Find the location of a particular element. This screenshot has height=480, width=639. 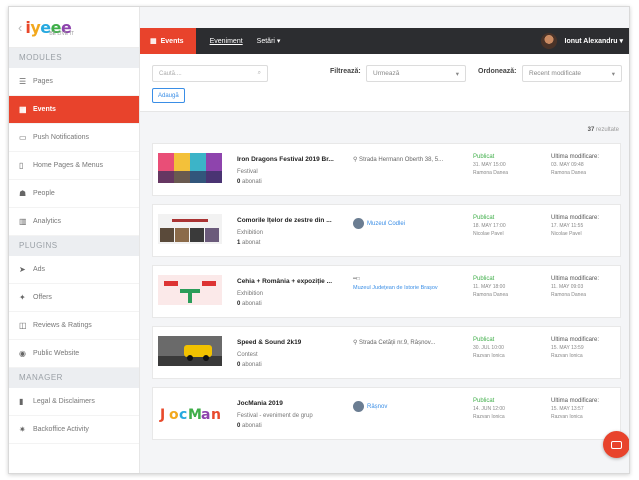

svg-text: n is located at coordinates (216, 415).